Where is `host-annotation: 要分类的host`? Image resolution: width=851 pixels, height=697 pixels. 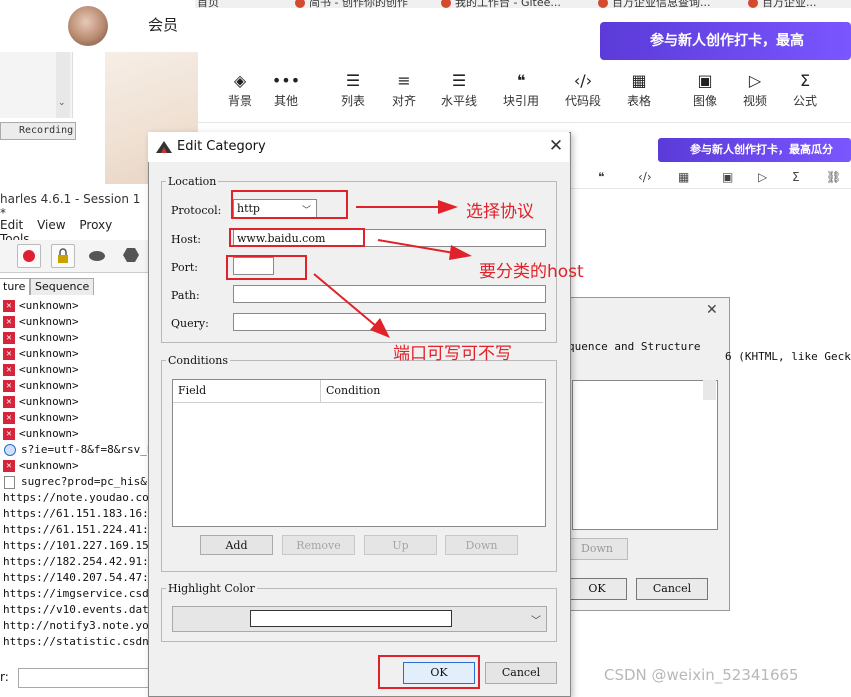 host-annotation: 要分类的host is located at coordinates (531, 272).